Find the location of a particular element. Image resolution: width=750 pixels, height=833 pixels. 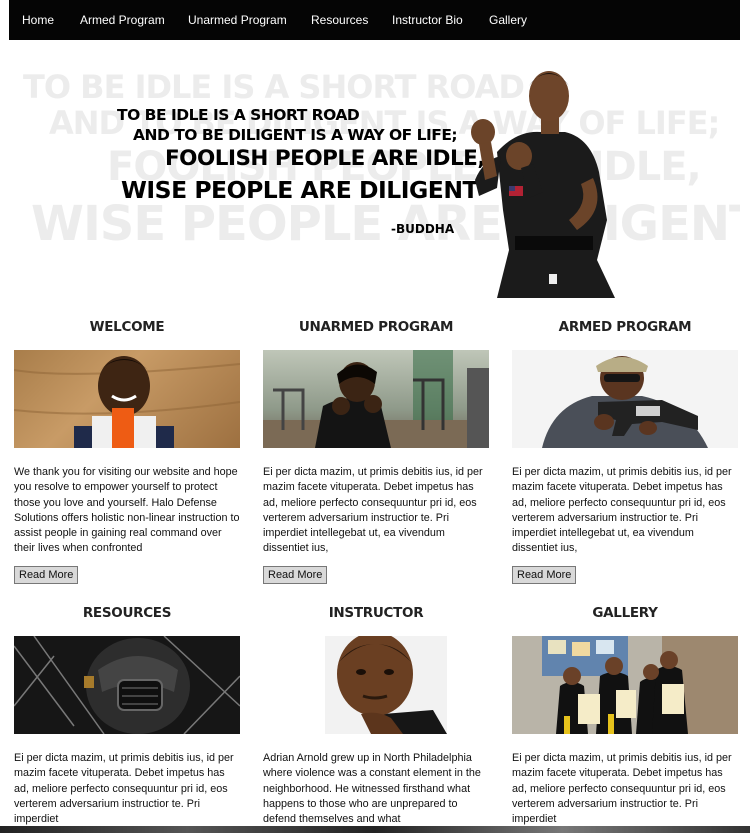

hero-quote-line-2: AND TO BE DILIGENT IS A WAY OF LIFE; is located at coordinates (295, 135).